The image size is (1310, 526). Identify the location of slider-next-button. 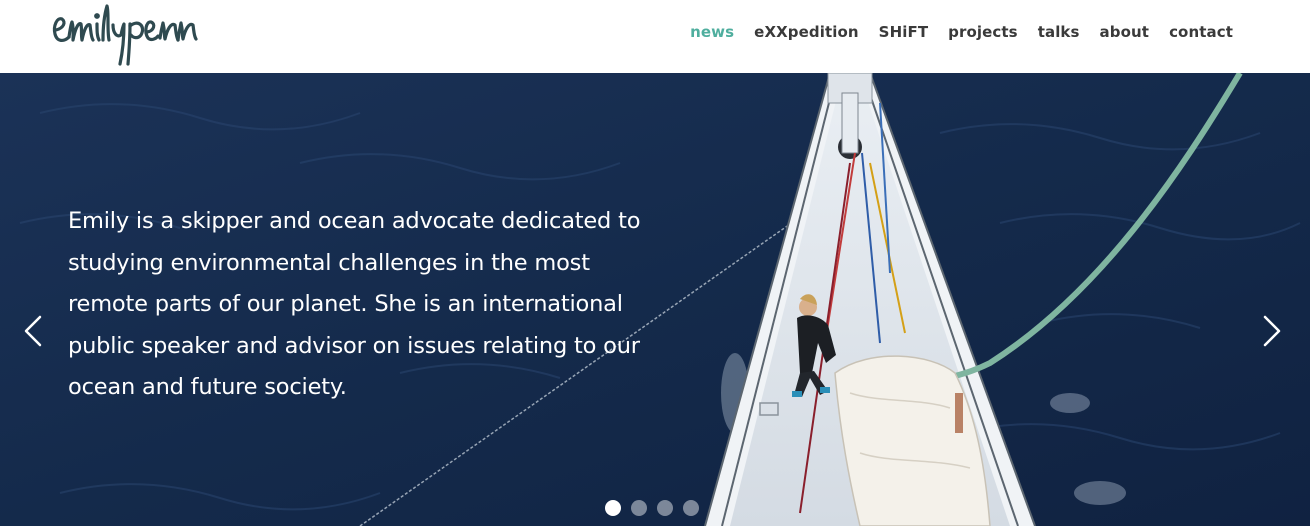
(1272, 331).